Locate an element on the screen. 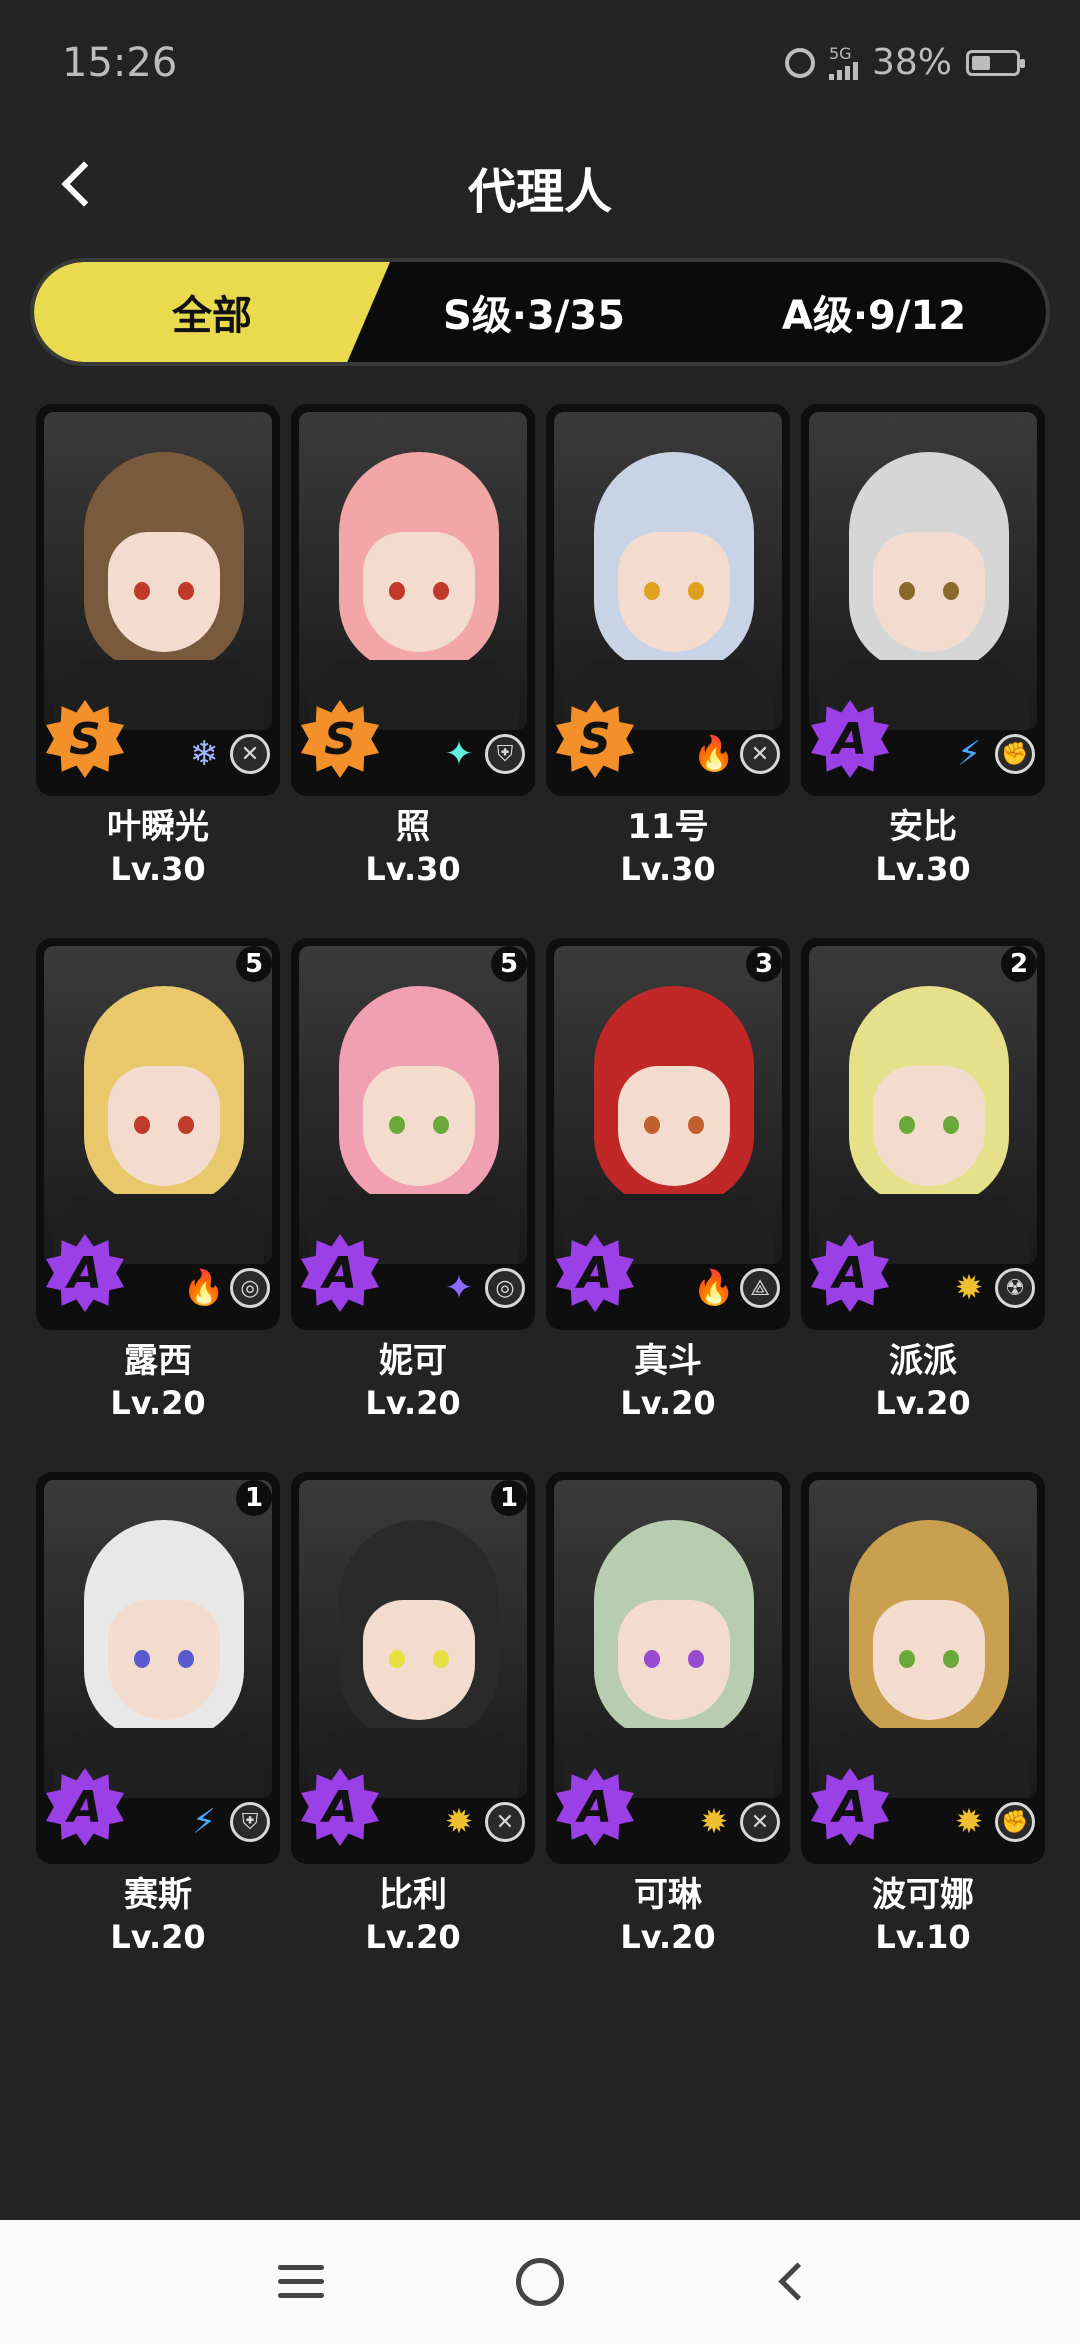  signal-icon: 5G is located at coordinates (843, 62).